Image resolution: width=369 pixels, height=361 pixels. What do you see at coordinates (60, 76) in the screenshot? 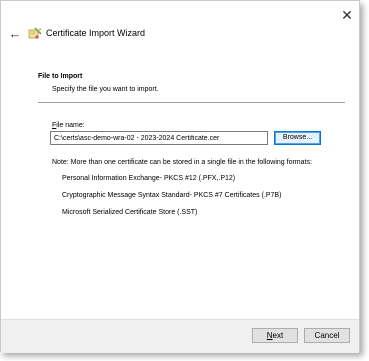
I see `section-title: File to Import` at bounding box center [60, 76].